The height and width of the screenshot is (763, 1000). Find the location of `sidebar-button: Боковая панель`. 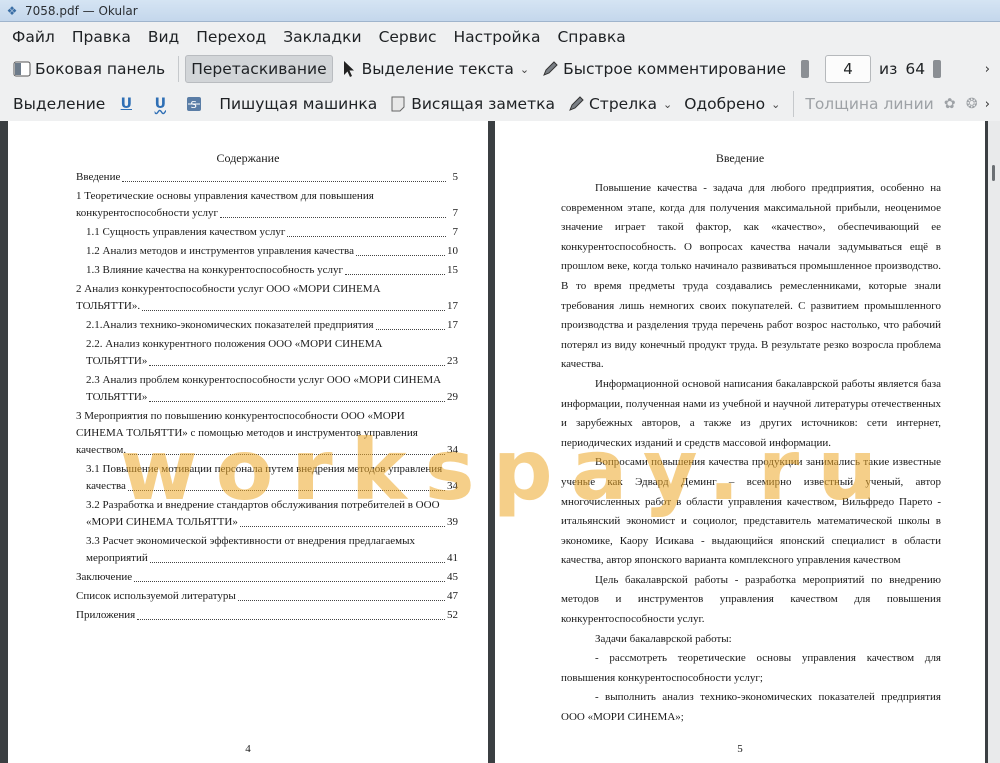

sidebar-button: Боковая панель is located at coordinates (89, 69).